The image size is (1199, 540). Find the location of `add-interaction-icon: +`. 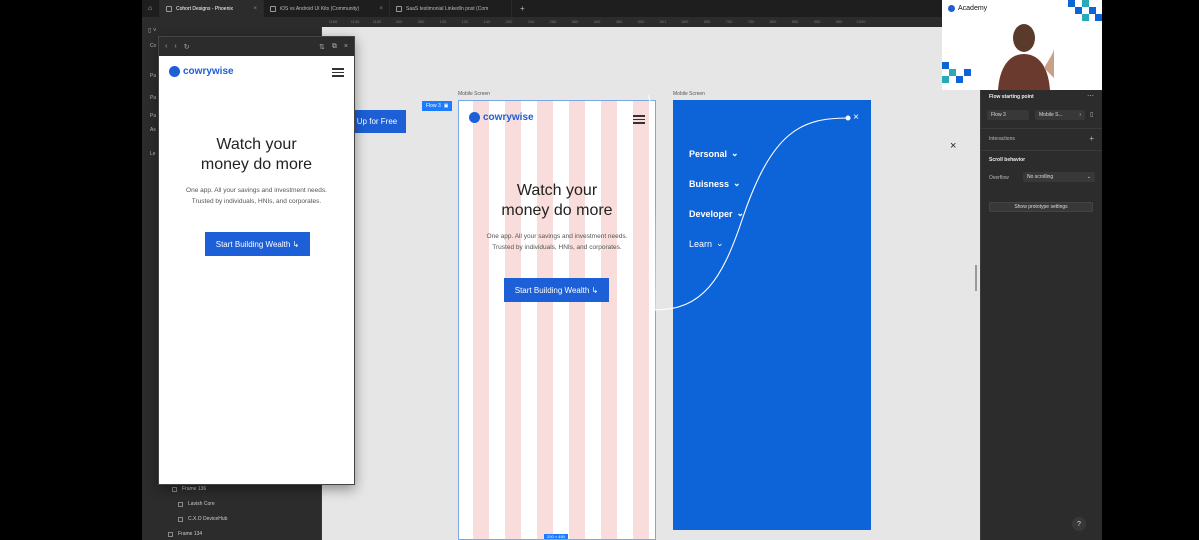

add-interaction-icon: + is located at coordinates (1091, 138).